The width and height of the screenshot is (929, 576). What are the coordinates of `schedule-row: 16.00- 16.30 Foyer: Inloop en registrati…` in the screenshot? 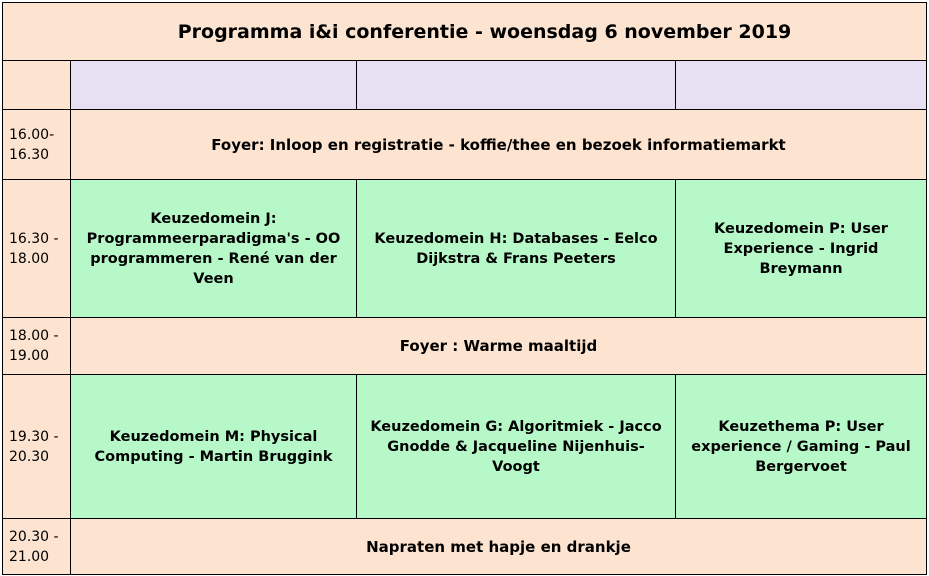 It's located at (464, 144).